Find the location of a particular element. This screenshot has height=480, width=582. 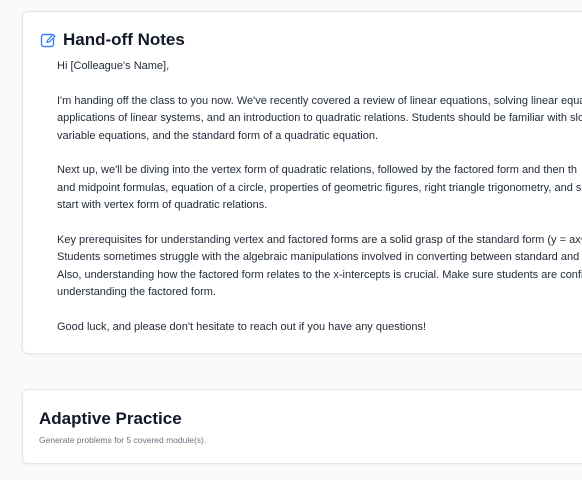

handoff-title: Hand-off Notes is located at coordinates (124, 39).